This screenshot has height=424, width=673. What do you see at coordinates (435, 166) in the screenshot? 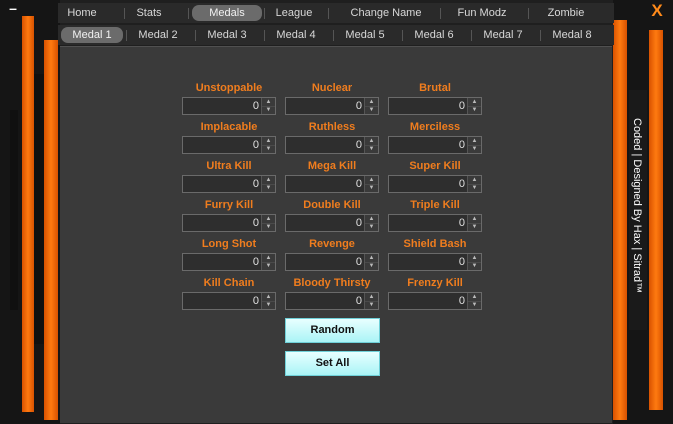
I see `medal-label: Super Kill` at bounding box center [435, 166].